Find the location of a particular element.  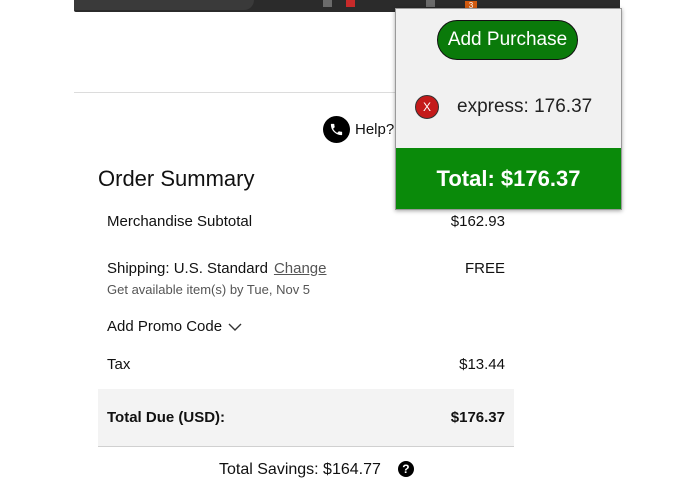

tax-row: Tax $13.44 is located at coordinates (306, 368).